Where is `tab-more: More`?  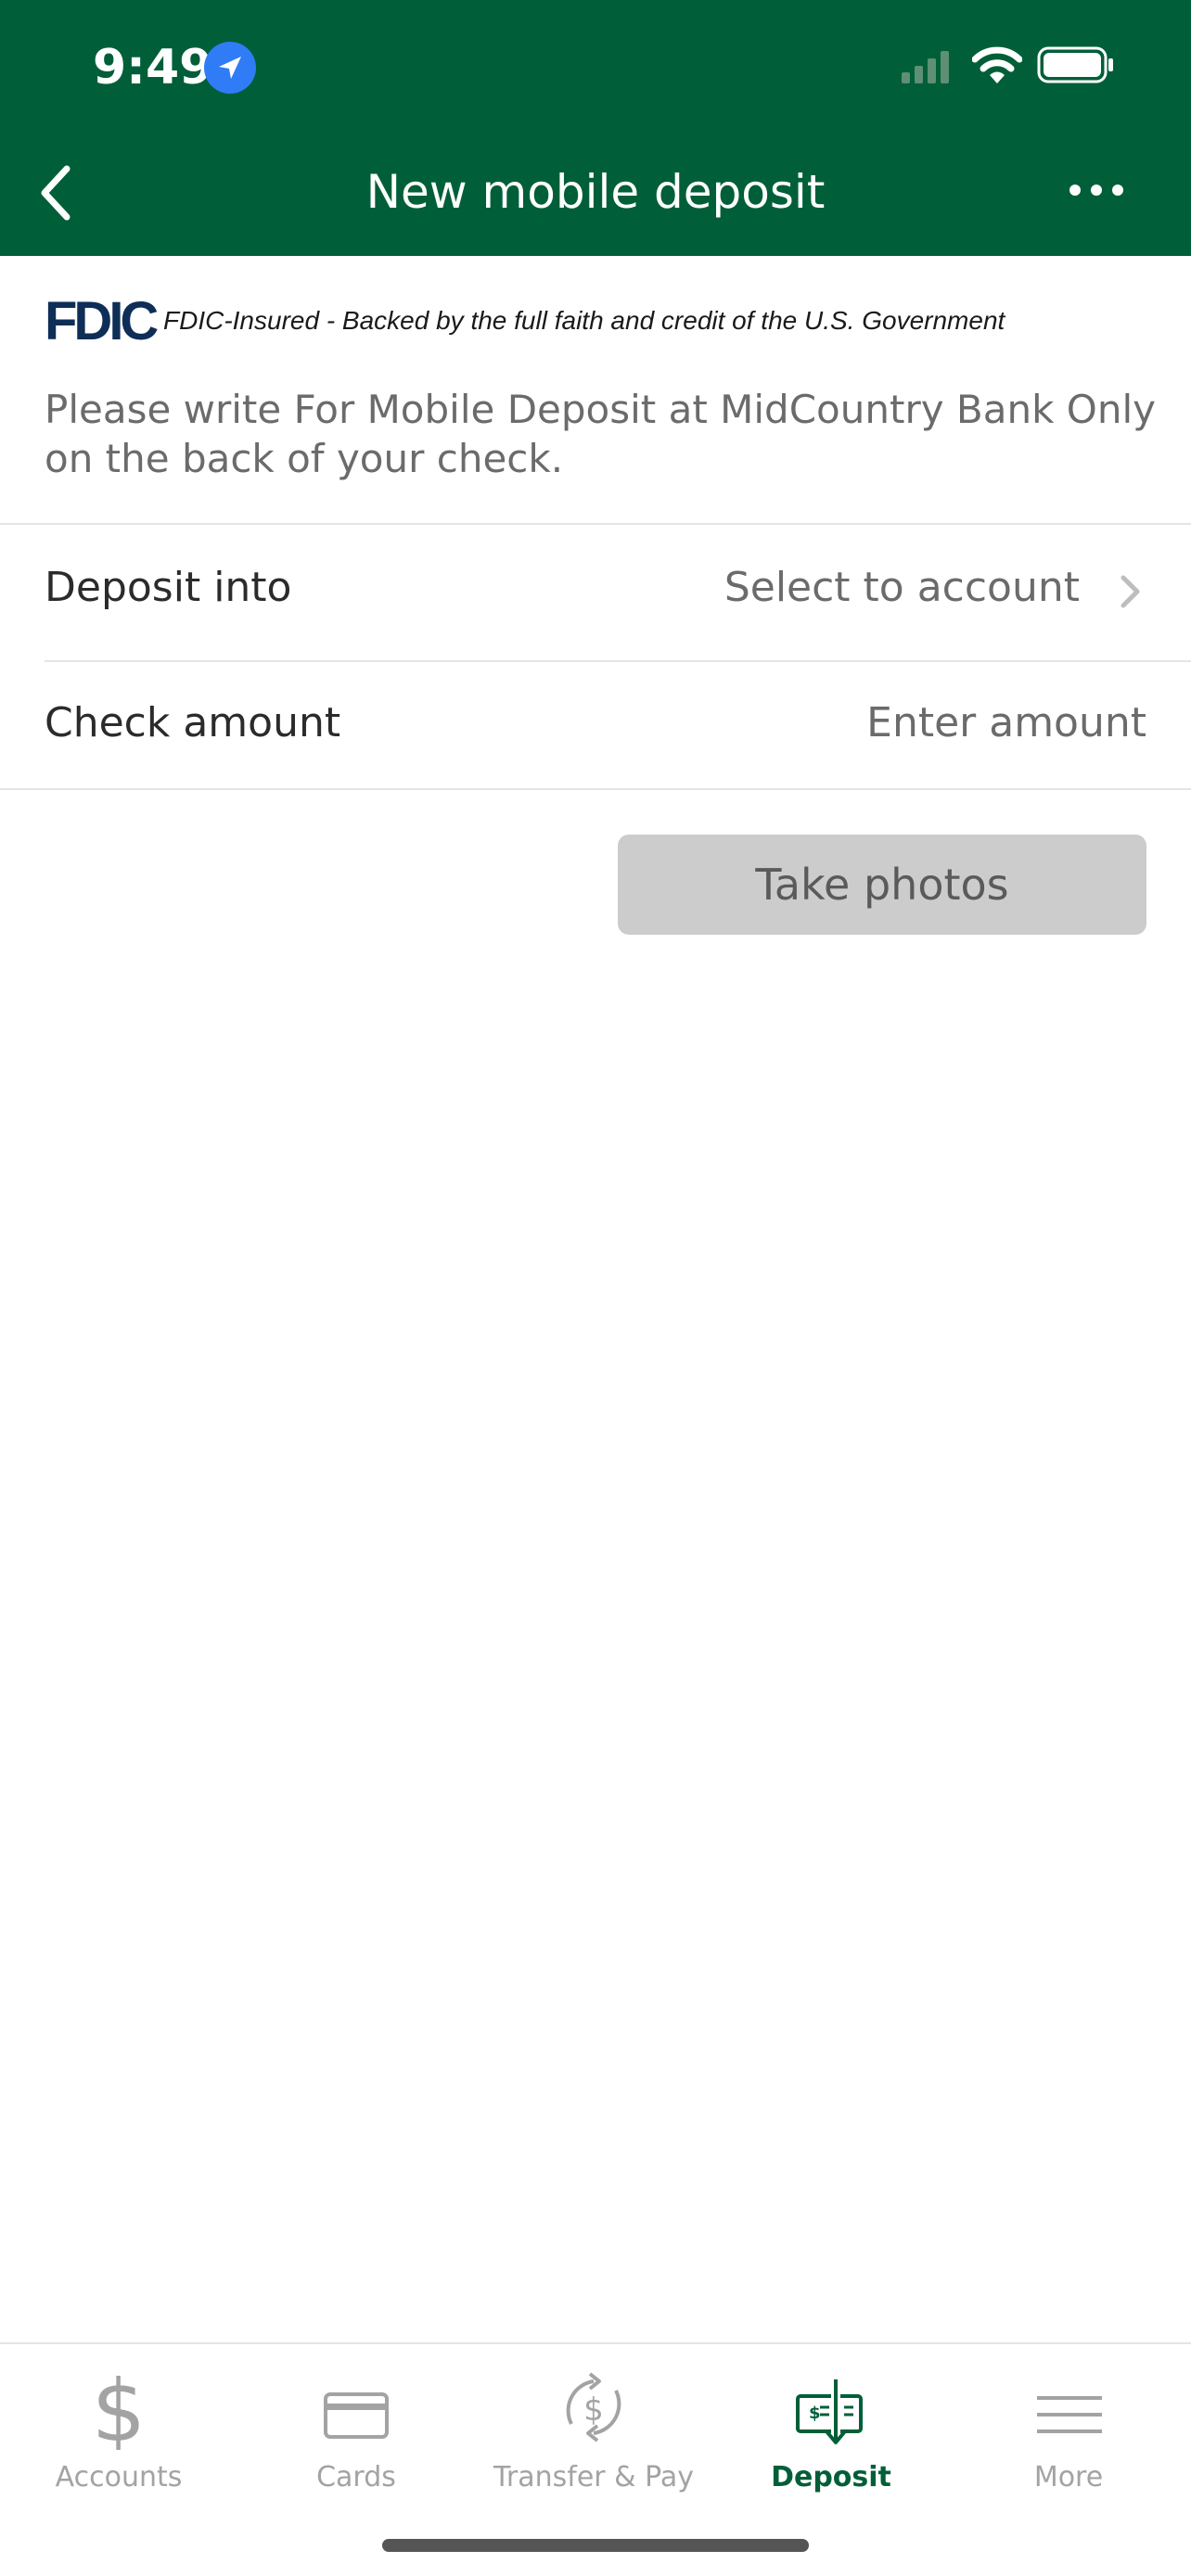 tab-more: More is located at coordinates (1068, 2423).